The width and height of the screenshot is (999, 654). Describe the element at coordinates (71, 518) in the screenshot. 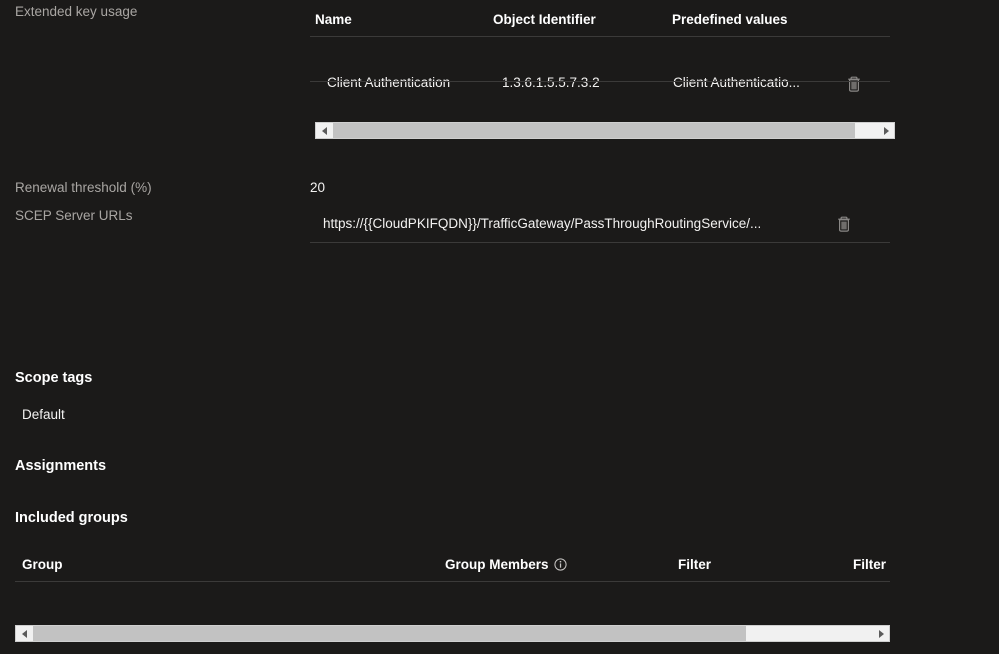

I see `included-groups-heading: Included groups` at that location.